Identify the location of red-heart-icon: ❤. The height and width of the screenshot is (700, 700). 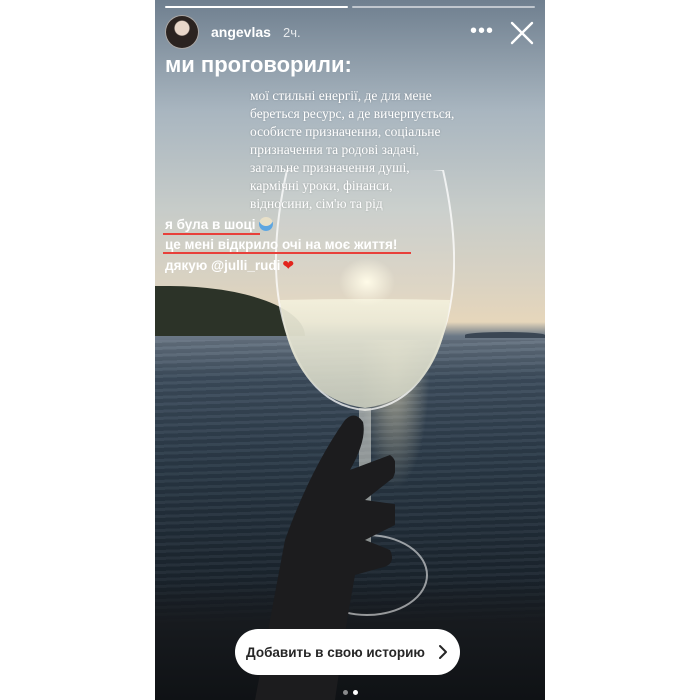
(288, 265).